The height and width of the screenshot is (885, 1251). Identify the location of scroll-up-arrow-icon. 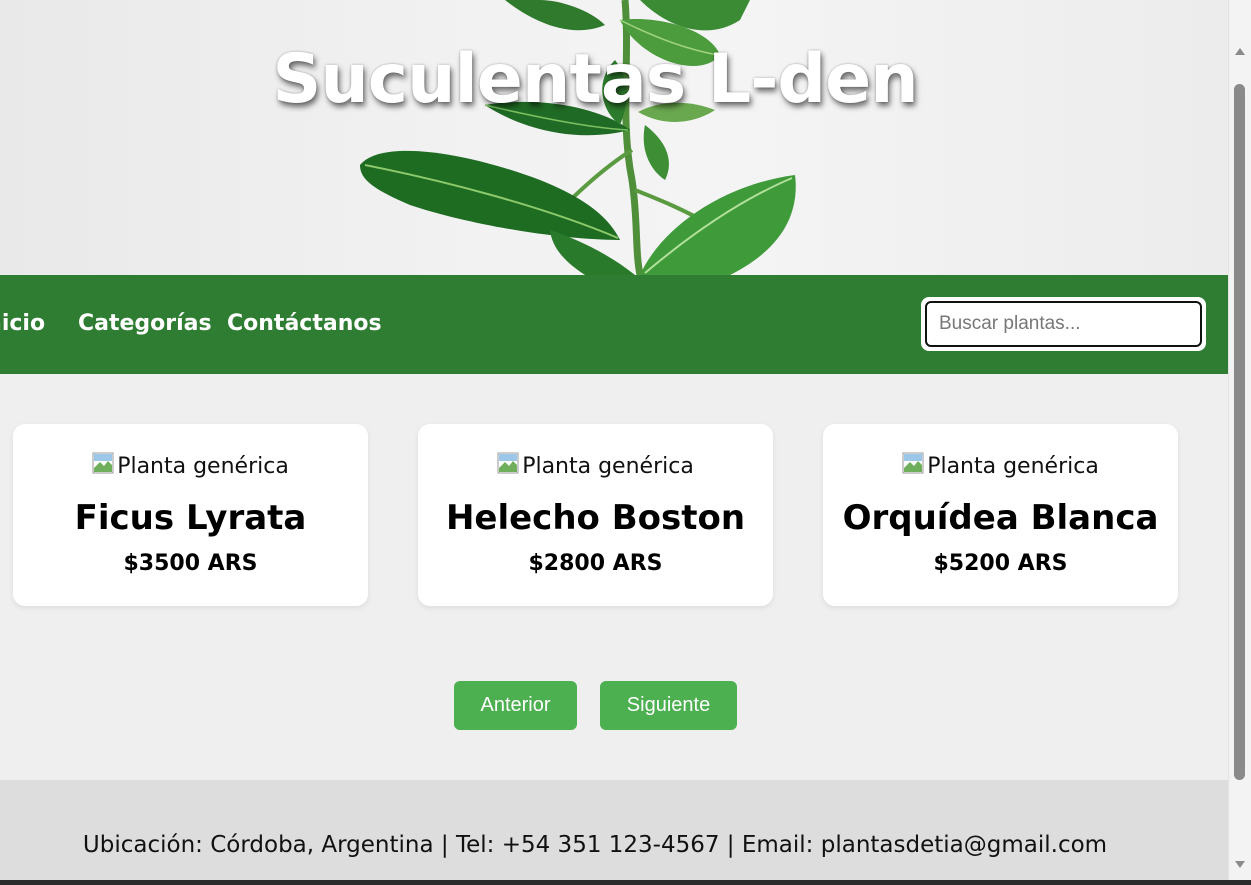
(1240, 51).